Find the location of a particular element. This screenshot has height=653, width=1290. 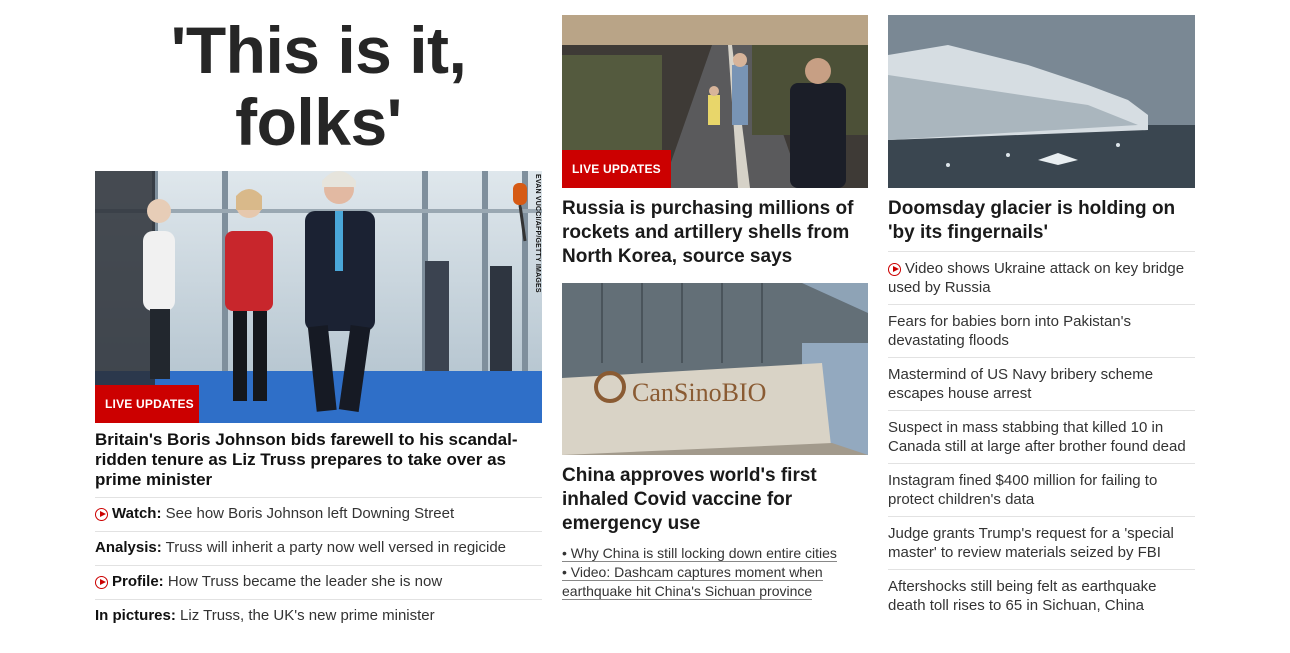

big-headline: 'This is it, folks' is located at coordinates (318, 92).